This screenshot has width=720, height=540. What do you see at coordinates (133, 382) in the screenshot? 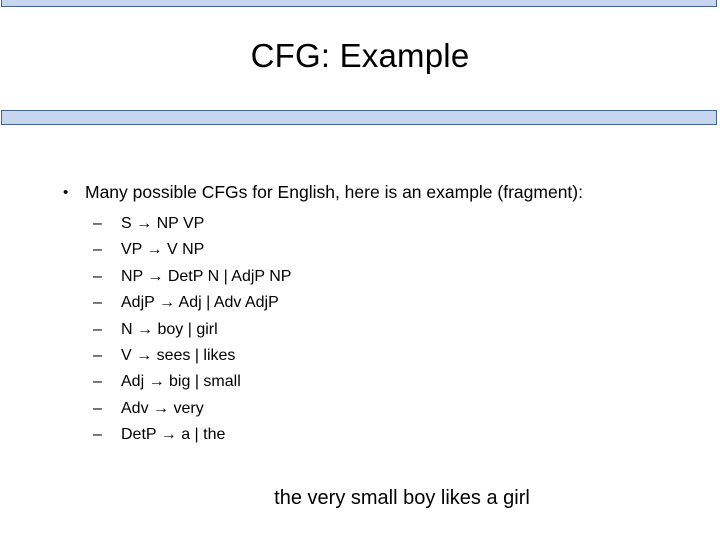
I see `rule-lhs: Adj` at bounding box center [133, 382].